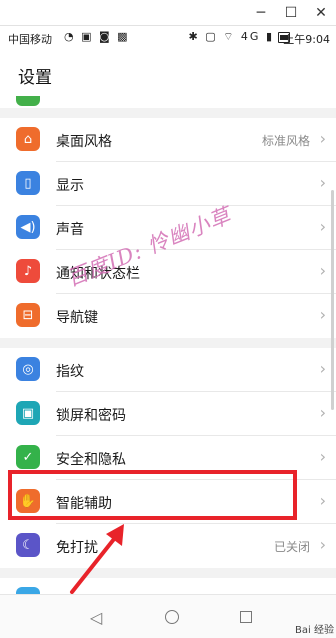 The image size is (336, 638). I want to click on settings-row-label: 锁屏和密码, so click(91, 416).